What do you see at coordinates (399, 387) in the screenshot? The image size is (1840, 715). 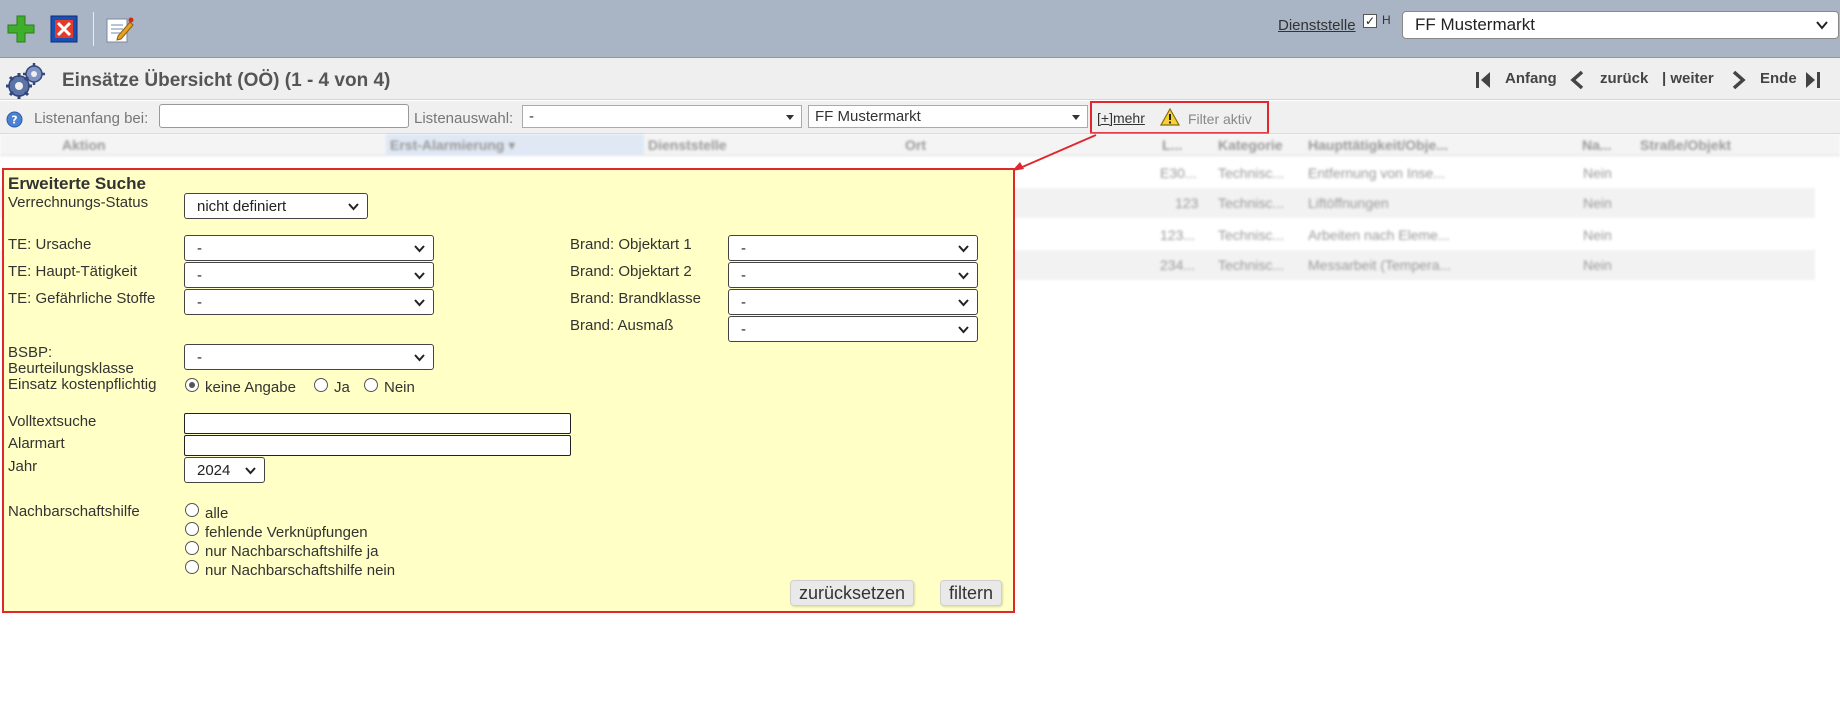 I see `kosten-option-label: Nein` at bounding box center [399, 387].